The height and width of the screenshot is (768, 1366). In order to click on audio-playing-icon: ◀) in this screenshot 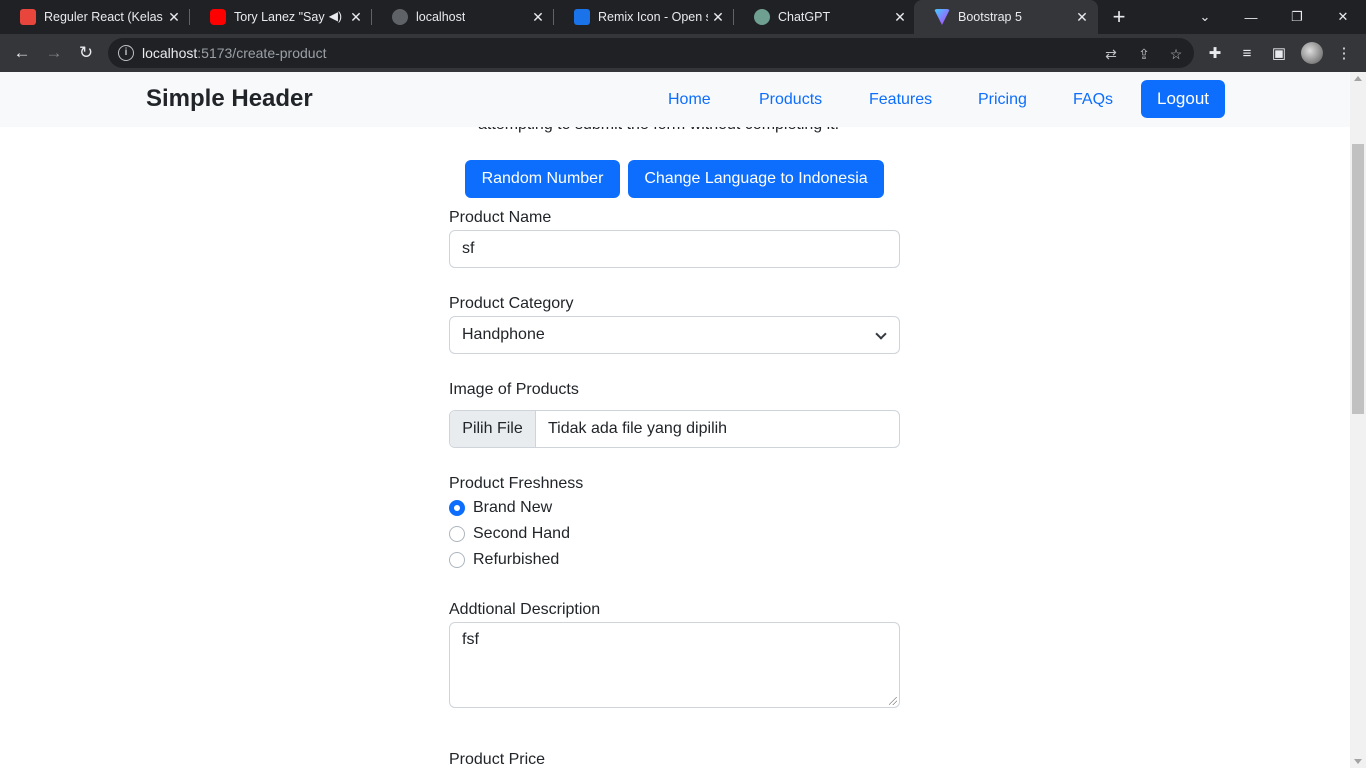, I will do `click(335, 16)`.